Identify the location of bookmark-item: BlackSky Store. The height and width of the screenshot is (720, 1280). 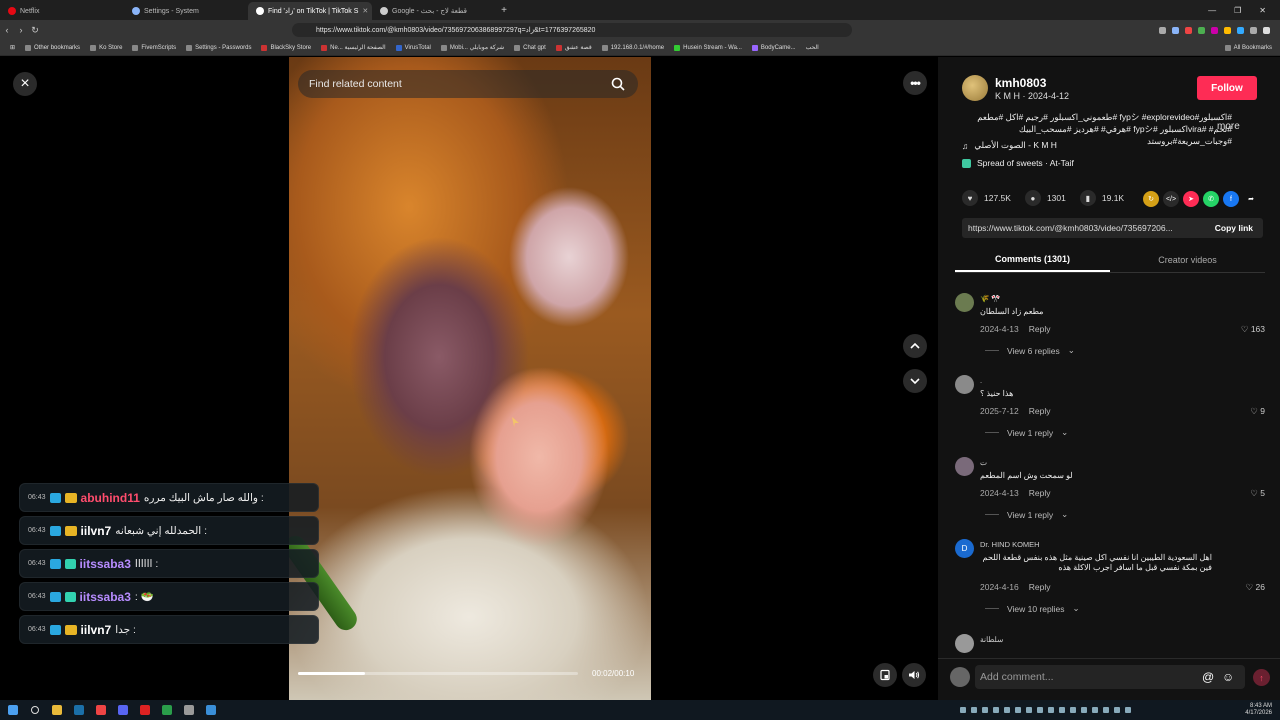
(286, 47).